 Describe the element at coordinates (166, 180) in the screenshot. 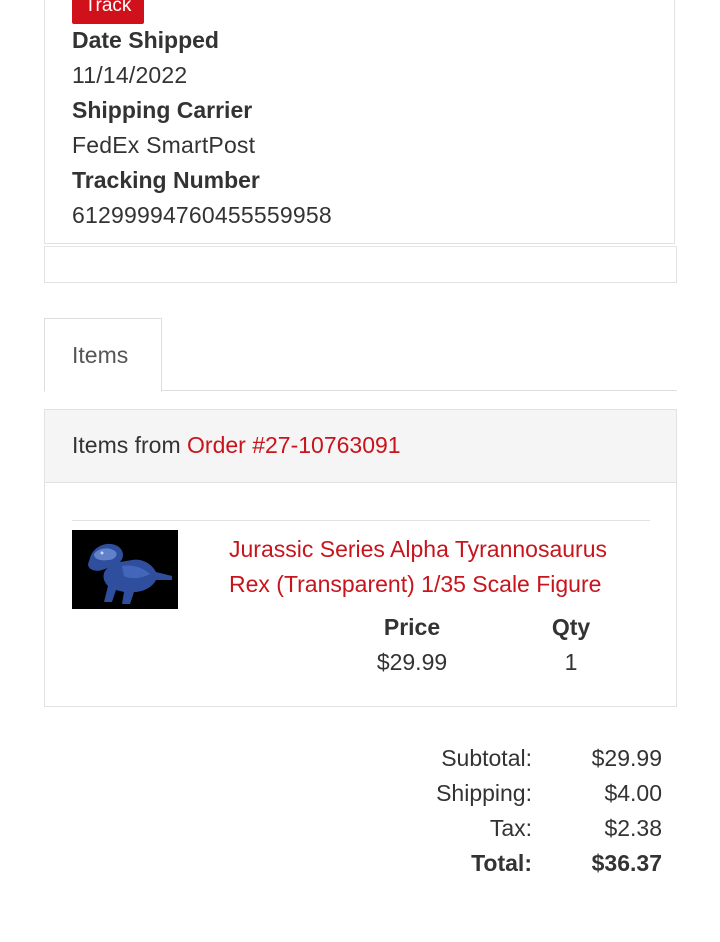

I see `tracking-number-label: Tracking Number` at that location.